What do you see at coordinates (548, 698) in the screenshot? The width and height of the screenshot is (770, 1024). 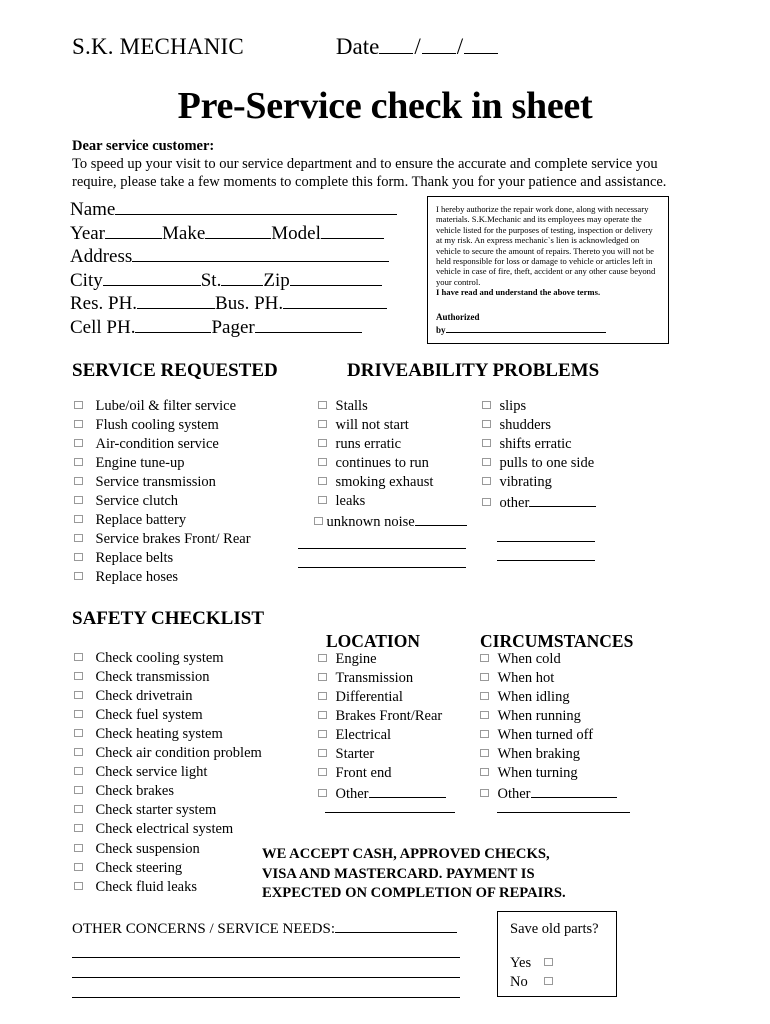 I see `checkbox-row: When idling` at bounding box center [548, 698].